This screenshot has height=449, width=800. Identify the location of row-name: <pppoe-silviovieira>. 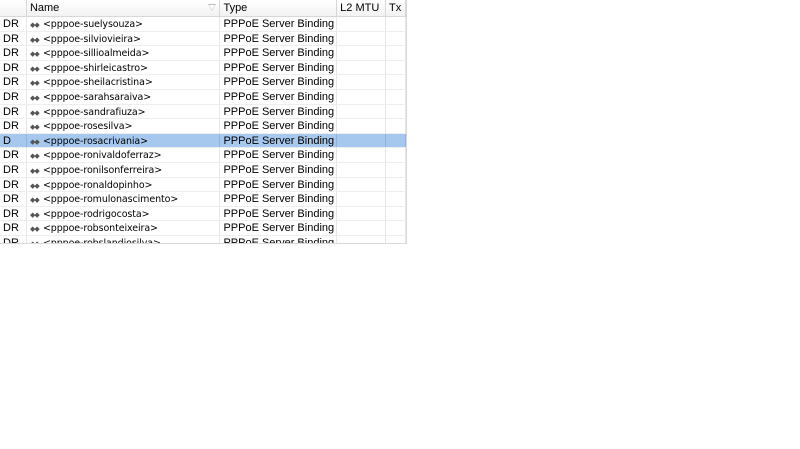
(91, 39).